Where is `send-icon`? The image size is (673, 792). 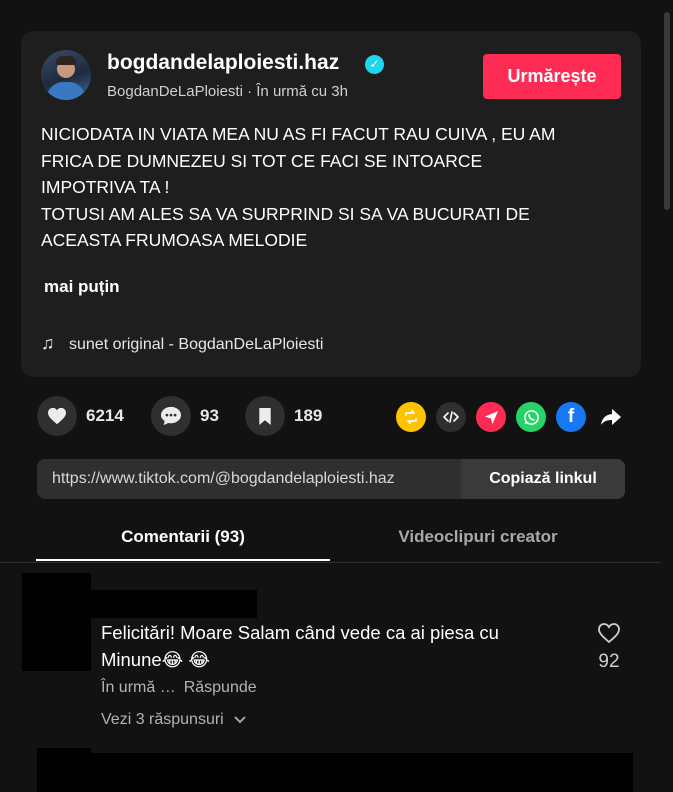 send-icon is located at coordinates (491, 417).